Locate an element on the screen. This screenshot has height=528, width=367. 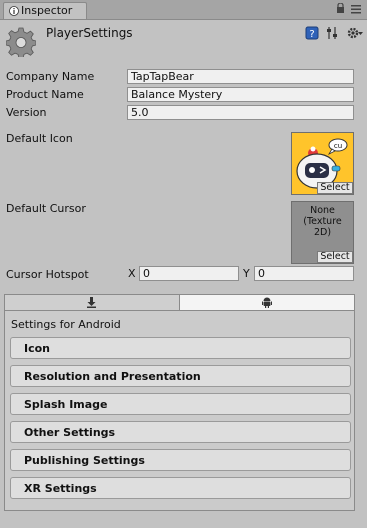
cursor-texture-type-text: (Texture is located at coordinates (322, 221).